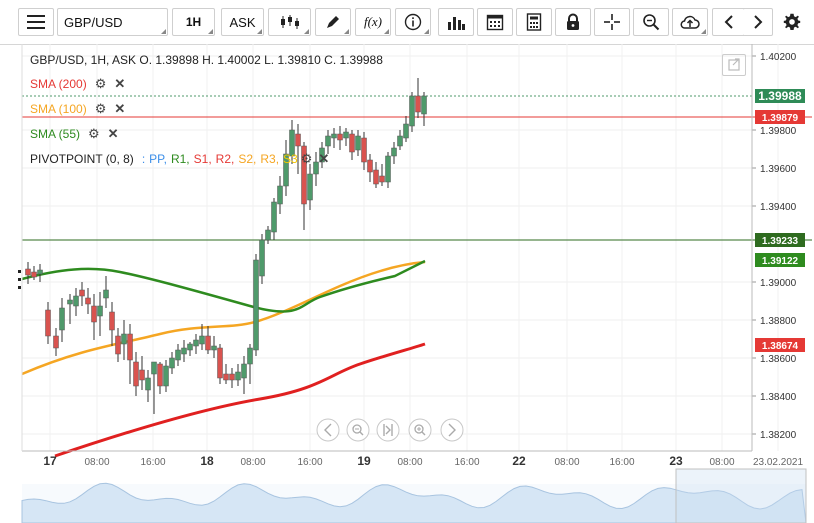 The height and width of the screenshot is (523, 814). I want to click on chart-toolbar: GBP/USD 1H ASK f(x), so click(407, 22).